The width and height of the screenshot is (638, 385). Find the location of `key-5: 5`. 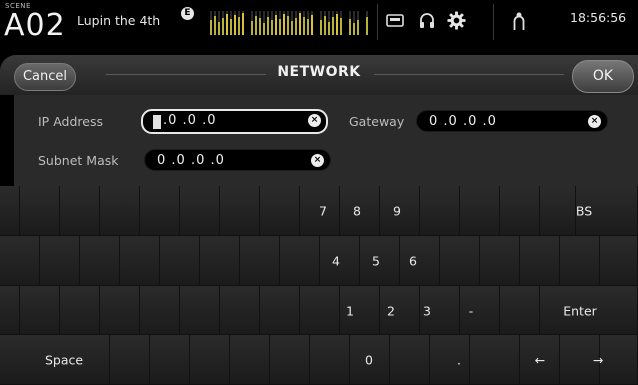

key-5: 5 is located at coordinates (376, 261).